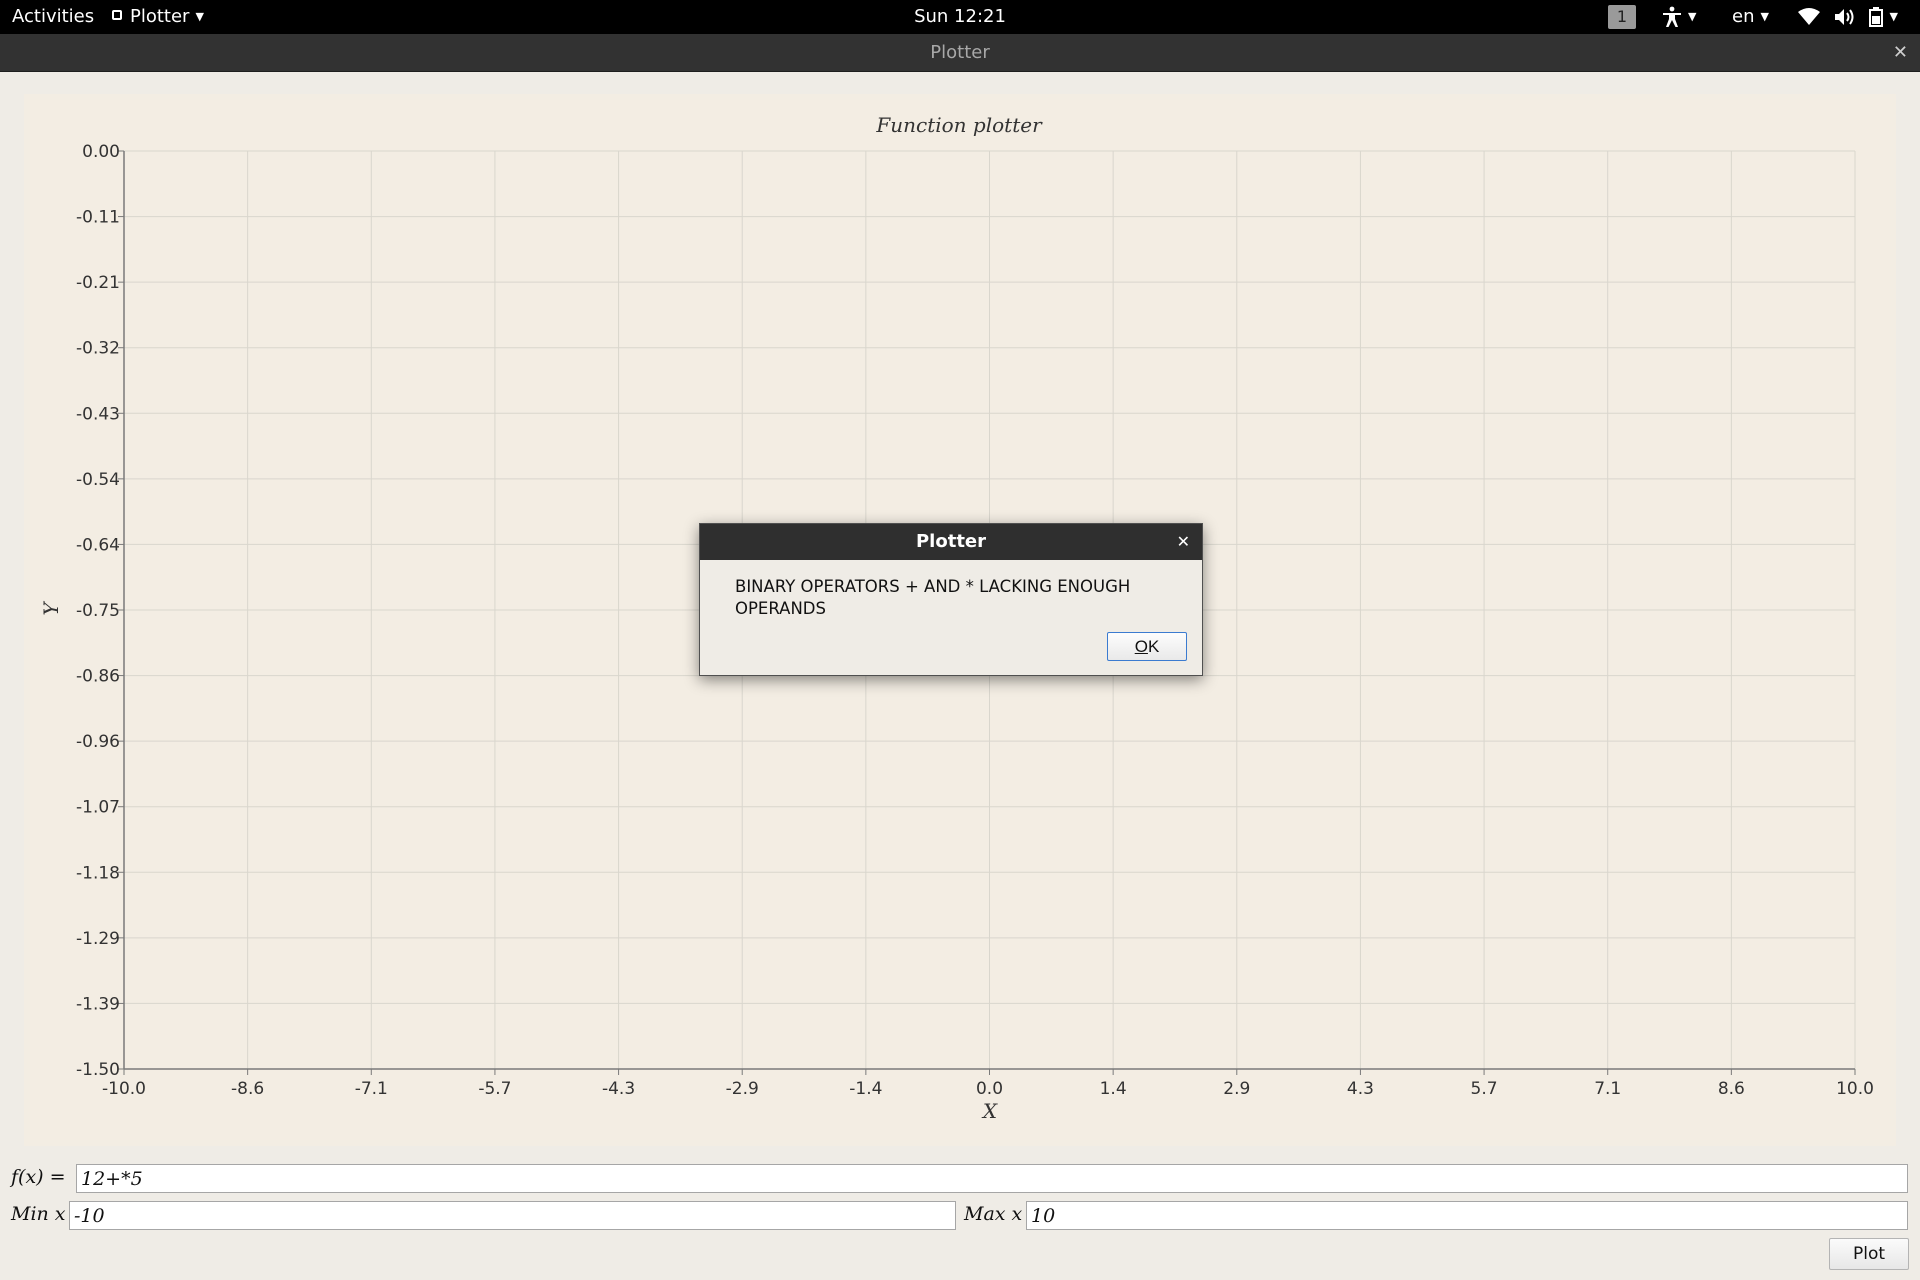 This screenshot has width=1920, height=1280. I want to click on min-x-input, so click(512, 1215).